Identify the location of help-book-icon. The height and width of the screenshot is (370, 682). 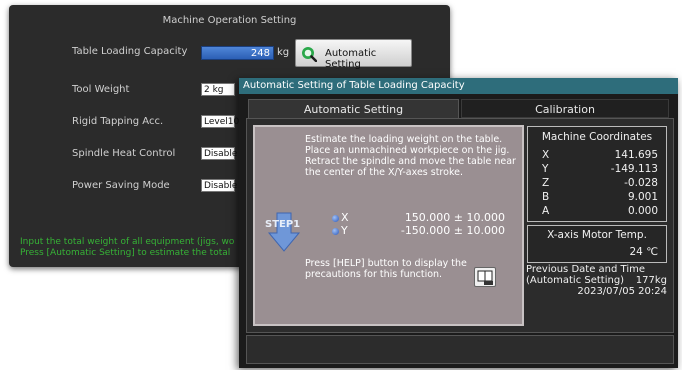
(485, 277).